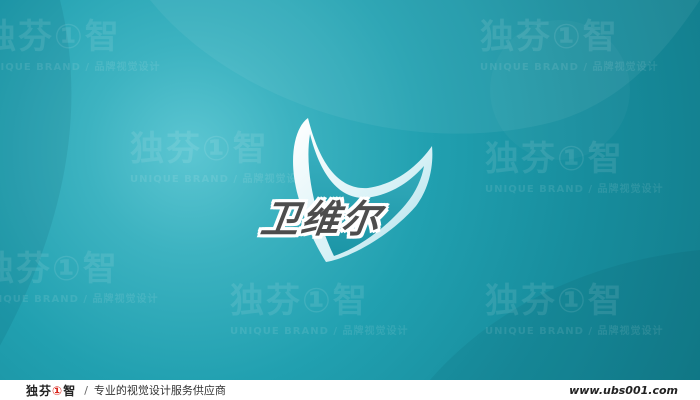 Image resolution: width=700 pixels, height=400 pixels. Describe the element at coordinates (350, 390) in the screenshot. I see `footer-bar: 独芬①智 / 专业的视觉设计服务供应商 www.ubs001.com` at that location.